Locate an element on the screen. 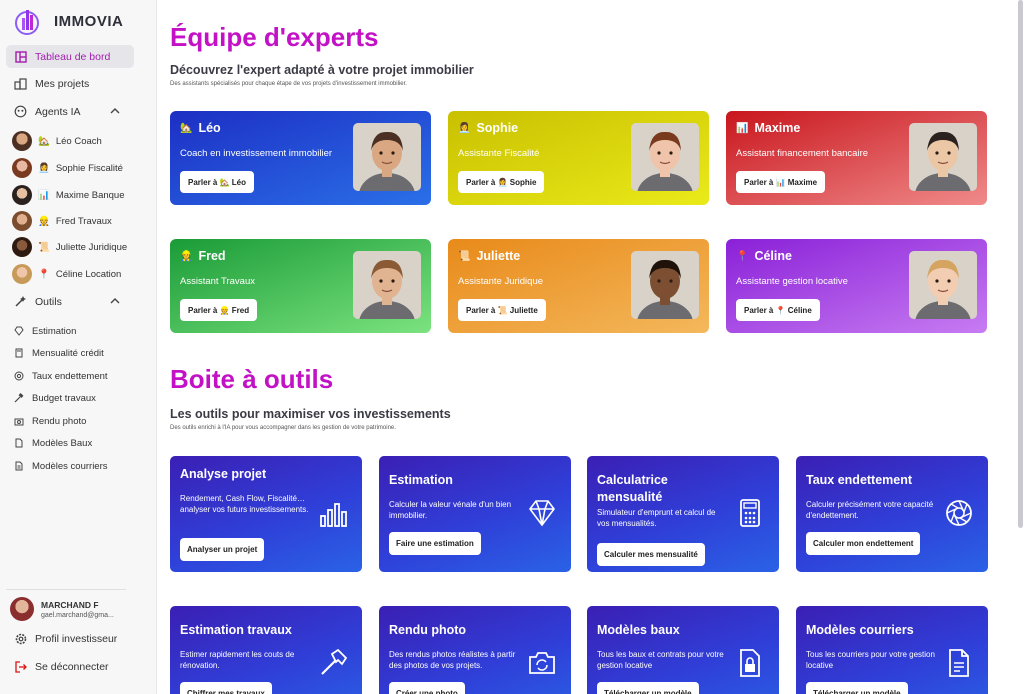 This screenshot has width=1024, height=694. tool-label: Modèles Baux is located at coordinates (62, 443).